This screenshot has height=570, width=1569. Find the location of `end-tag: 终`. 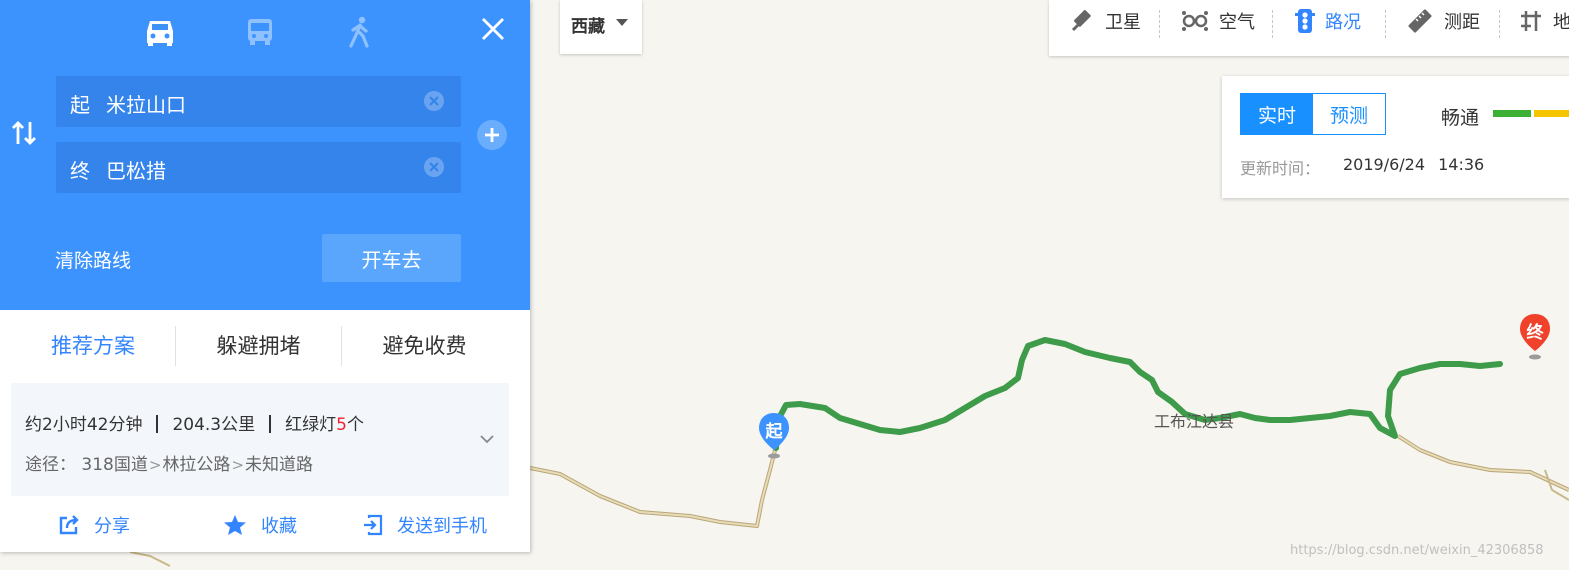

end-tag: 终 is located at coordinates (80, 171).